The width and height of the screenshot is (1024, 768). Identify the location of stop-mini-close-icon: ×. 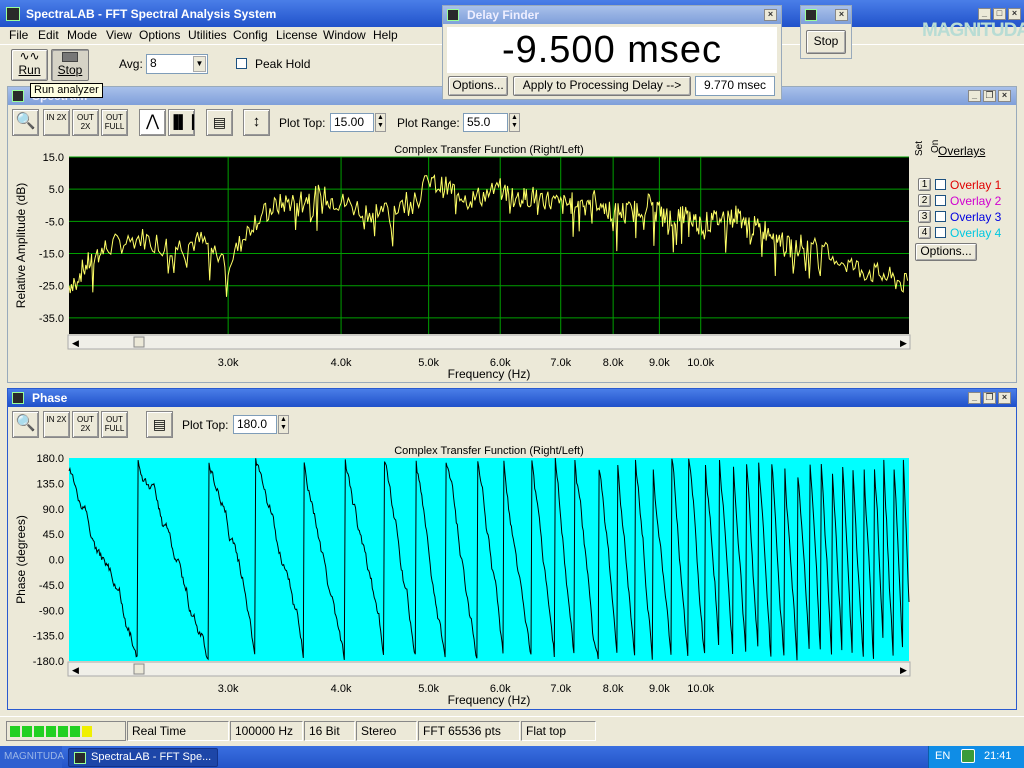
(841, 15).